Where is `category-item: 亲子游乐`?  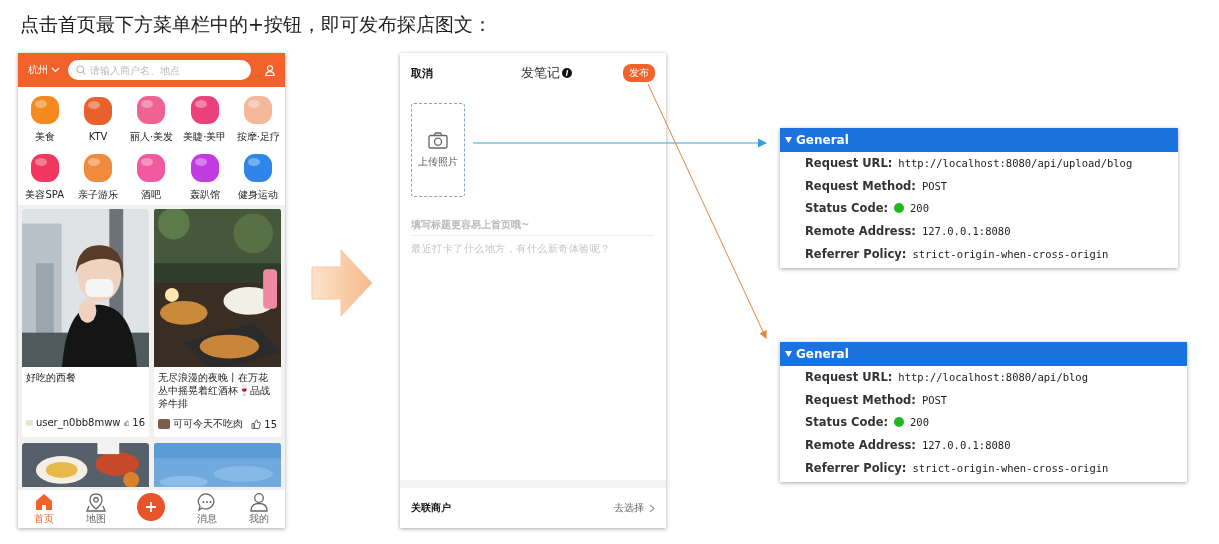
category-item: 亲子游乐 is located at coordinates (98, 176).